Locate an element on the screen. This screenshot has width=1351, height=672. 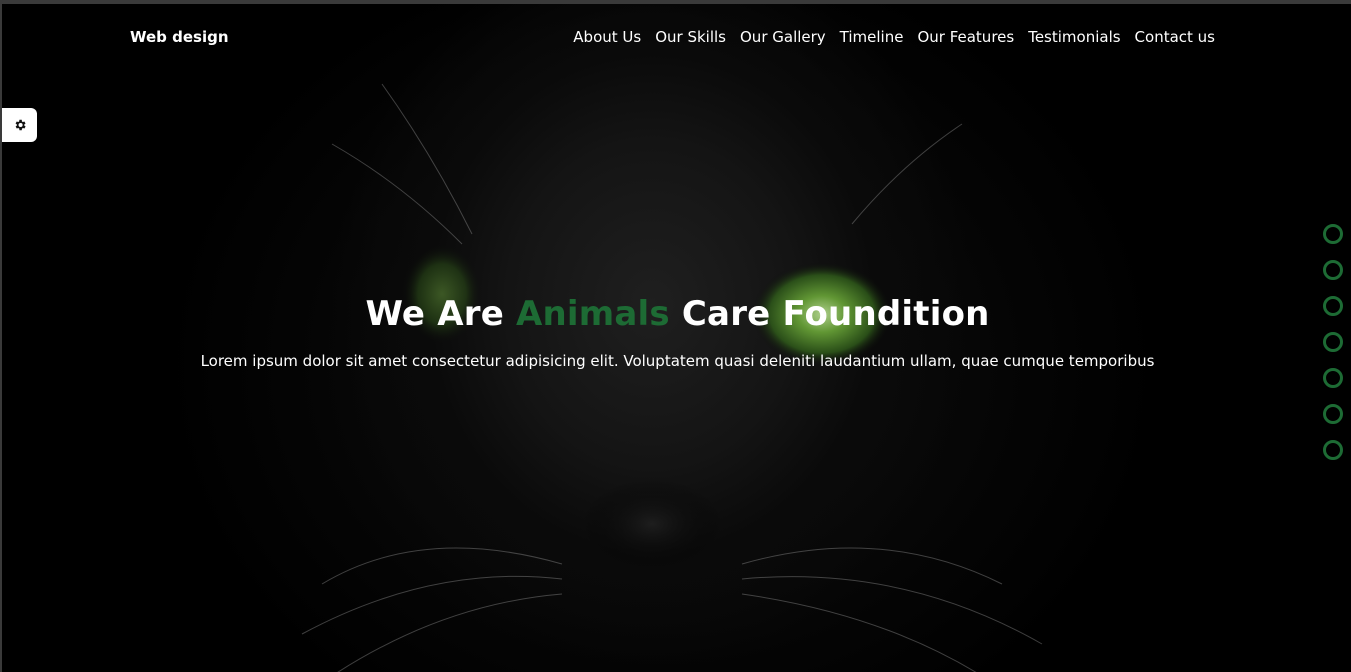
hero-title: We Are Animals Care Foundition is located at coordinates (676, 314).